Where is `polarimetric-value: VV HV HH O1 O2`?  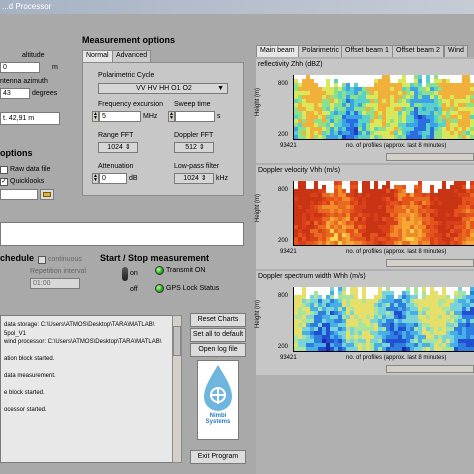
polarimetric-value: VV HV HH O1 O2 is located at coordinates (164, 88).